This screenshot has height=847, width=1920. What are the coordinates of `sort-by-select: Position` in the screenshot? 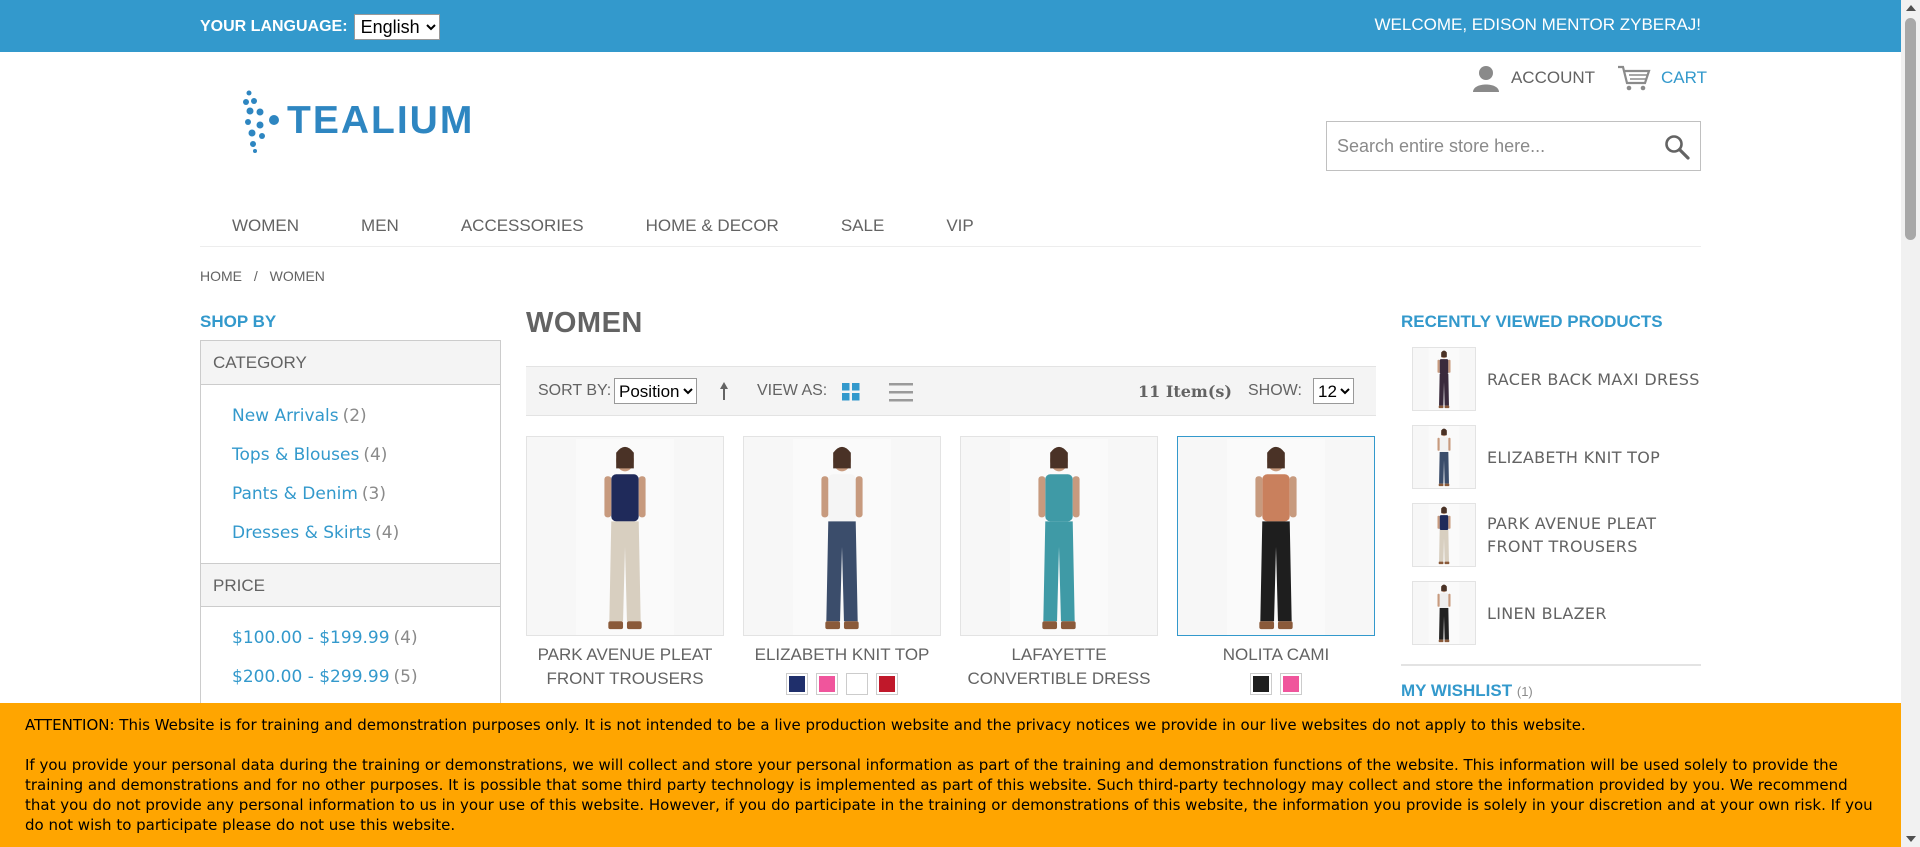 It's located at (655, 391).